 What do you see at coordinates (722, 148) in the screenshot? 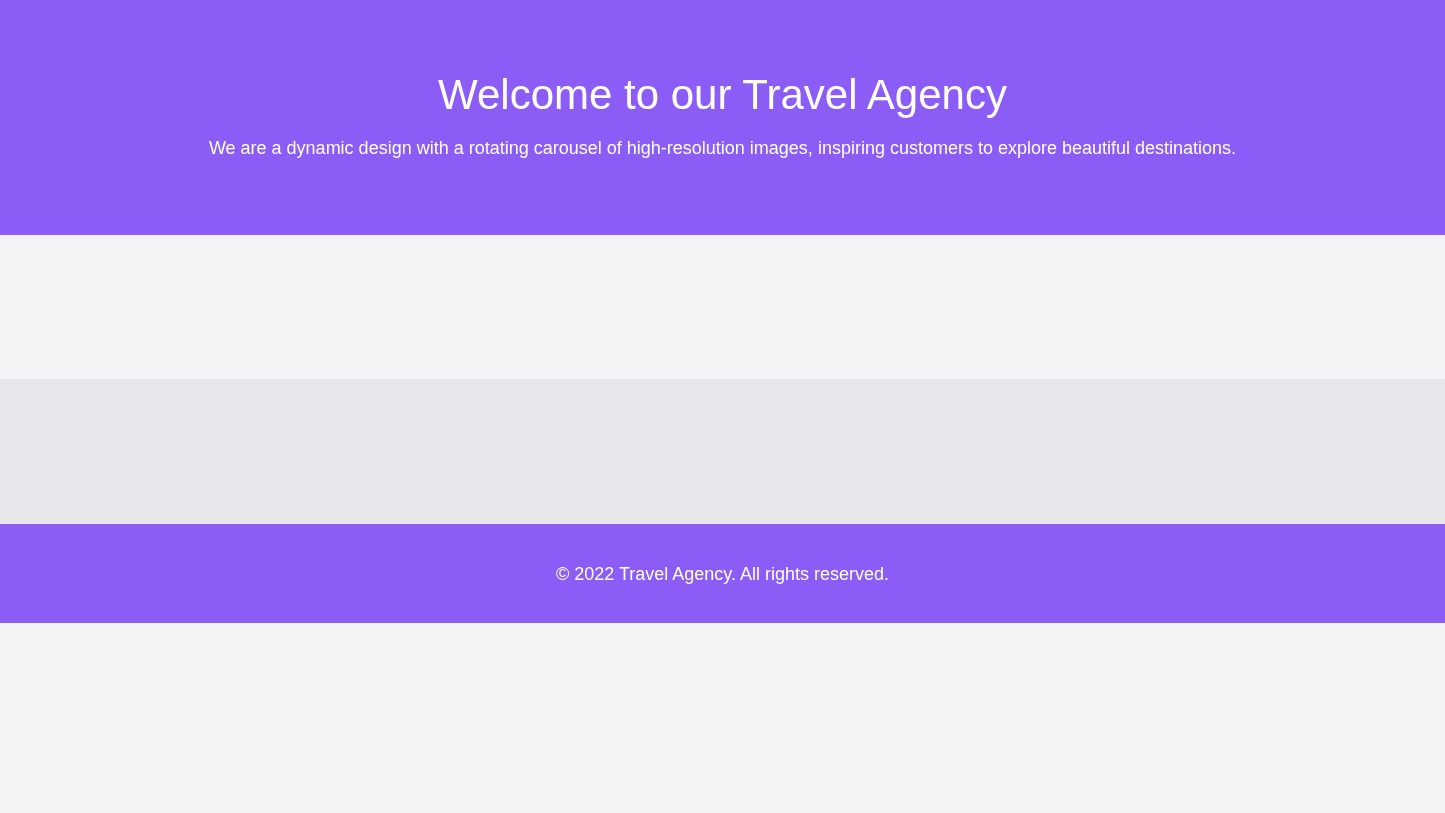
I see `hero-subtitle: We are a dynamic design with a rotating carousel of high-resolution images, inspiring customers to explore beautiful destinations.` at bounding box center [722, 148].